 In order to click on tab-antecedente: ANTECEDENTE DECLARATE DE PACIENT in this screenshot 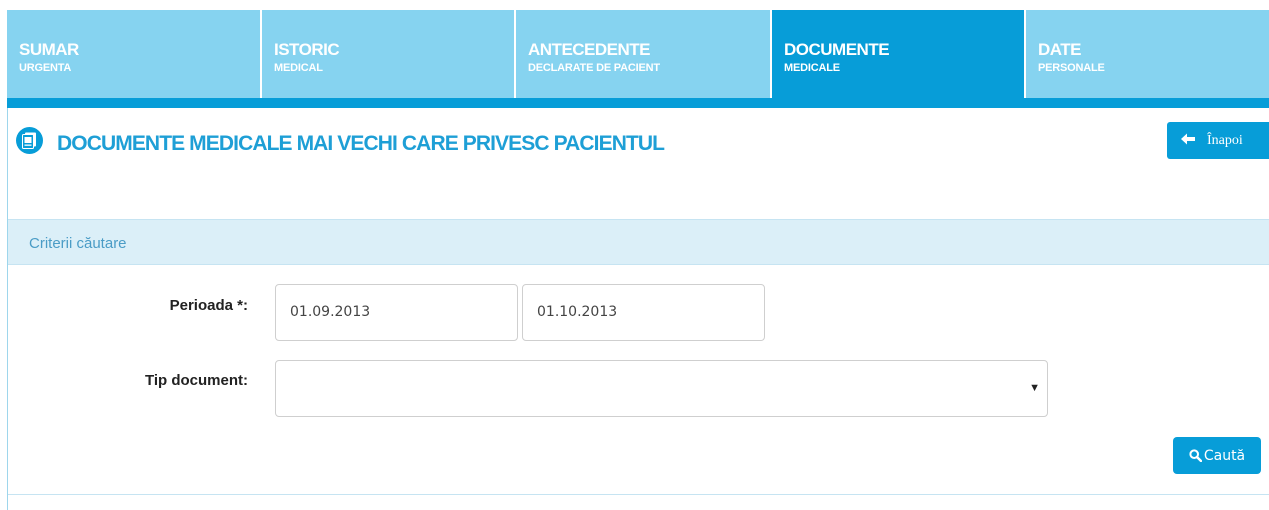, I will do `click(644, 54)`.